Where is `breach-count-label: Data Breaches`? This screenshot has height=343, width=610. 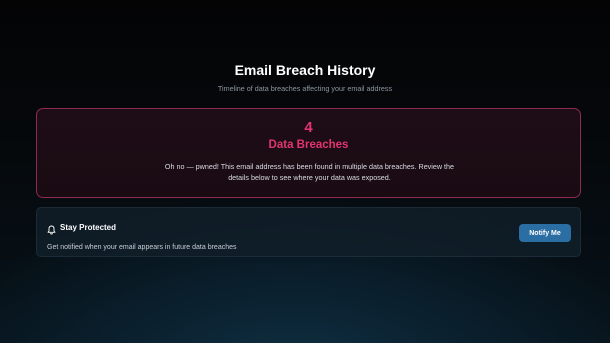 breach-count-label: Data Breaches is located at coordinates (308, 145).